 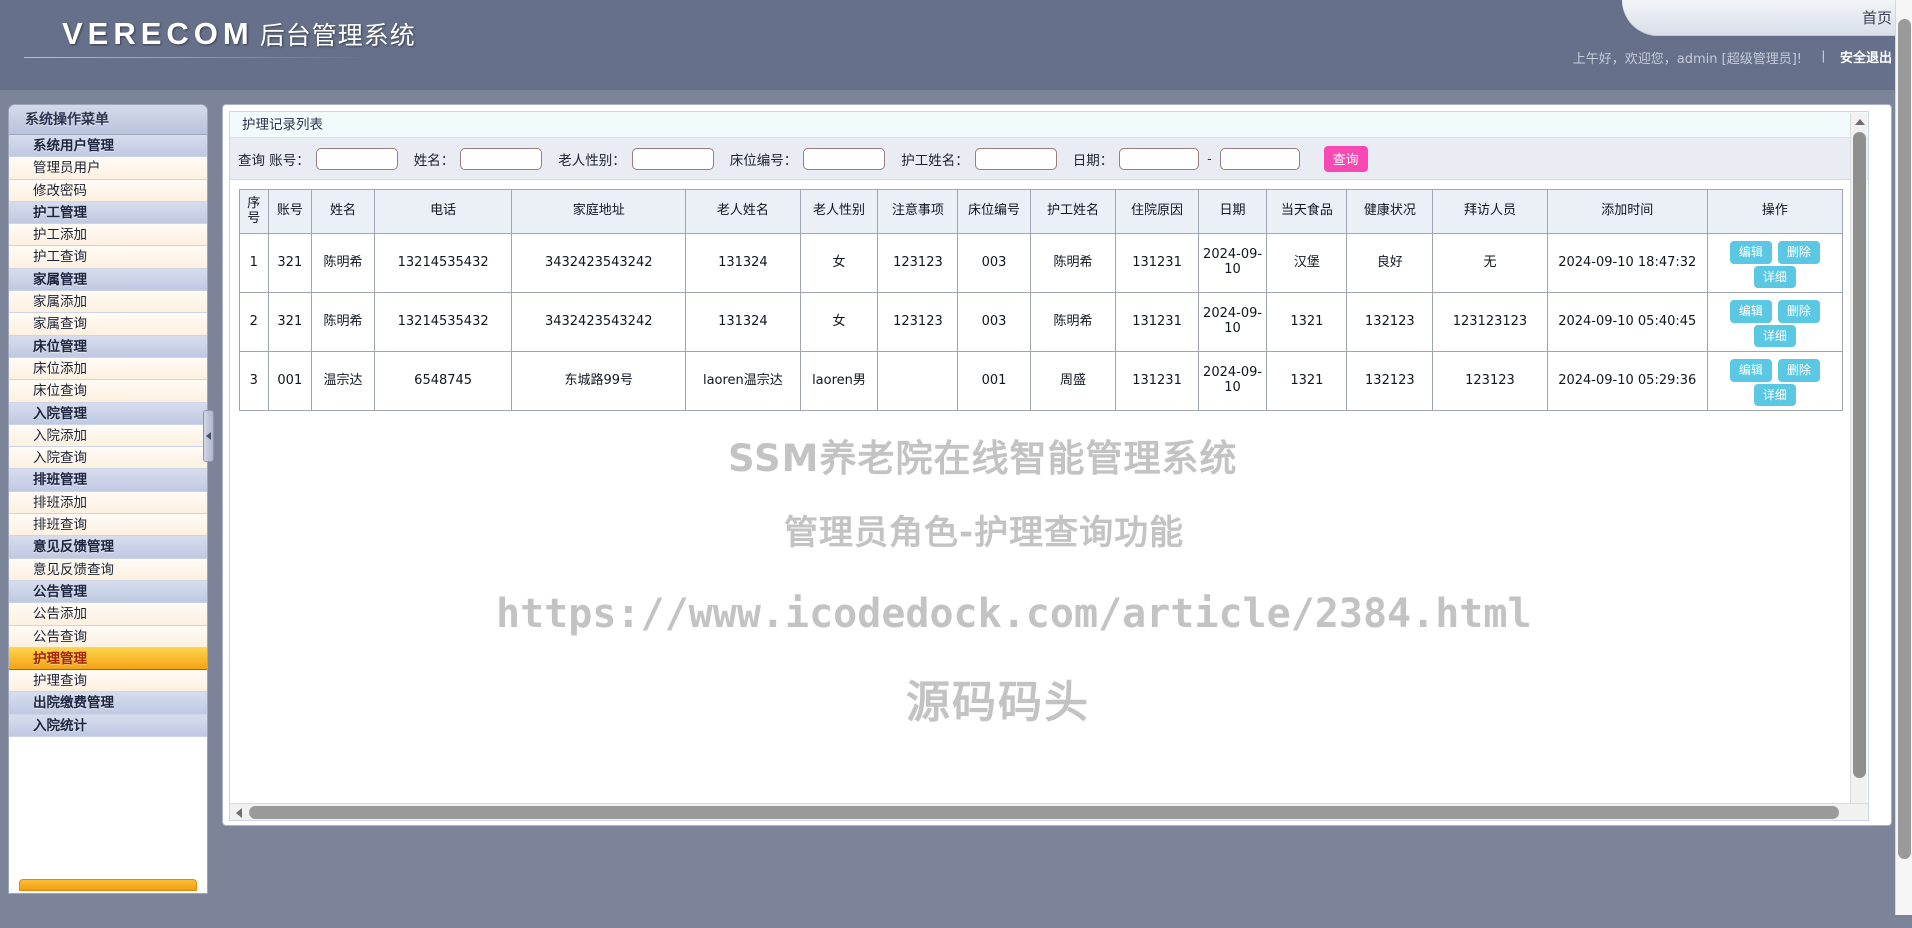 I want to click on table-header-cell-12: 当天食品, so click(x=1307, y=211).